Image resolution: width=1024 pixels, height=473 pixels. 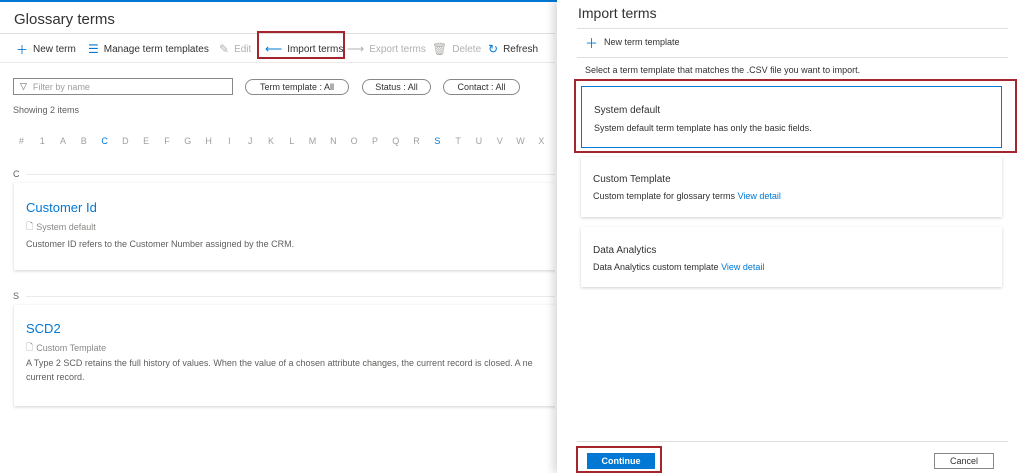 What do you see at coordinates (437, 141) in the screenshot?
I see `alphabet-letter: S` at bounding box center [437, 141].